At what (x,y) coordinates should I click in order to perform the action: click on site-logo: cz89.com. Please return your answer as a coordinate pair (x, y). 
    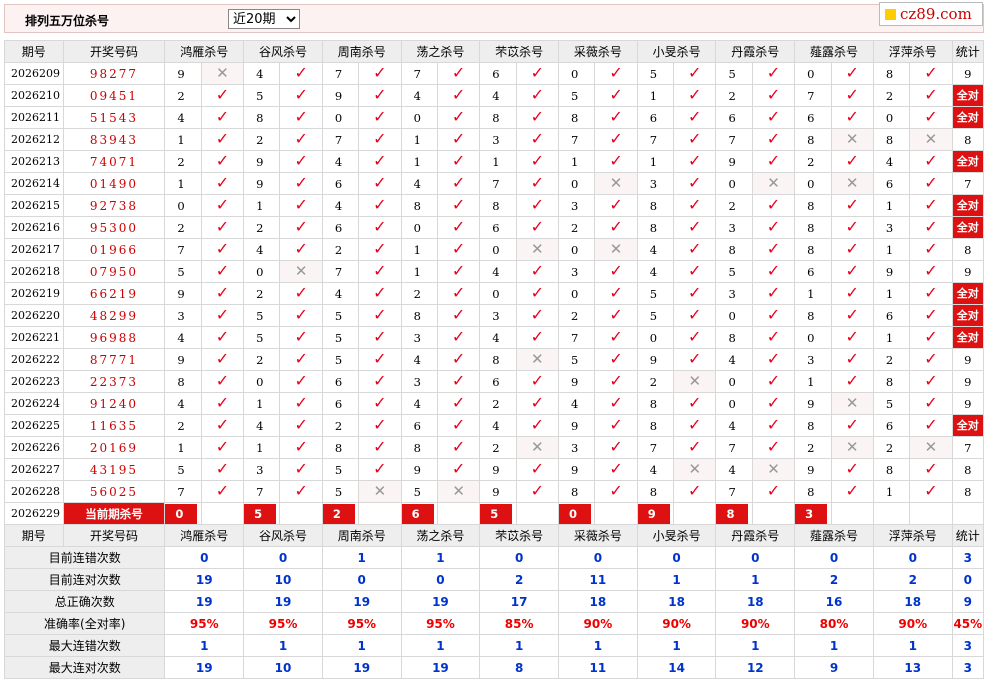
    Looking at the image, I should click on (931, 14).